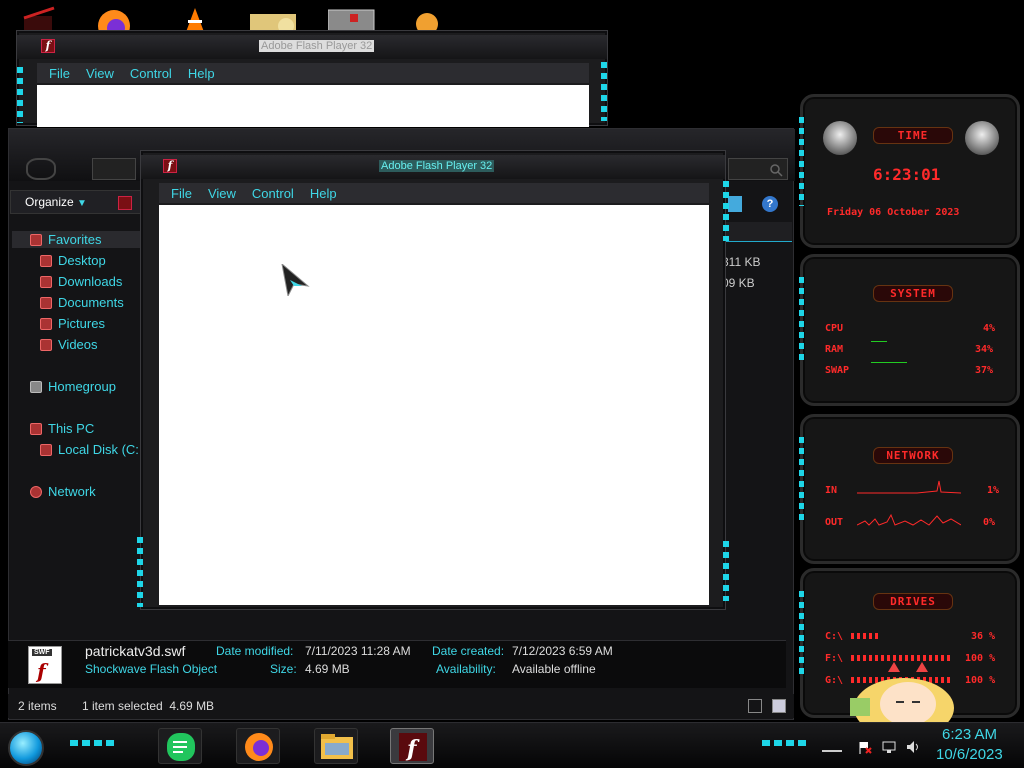 This screenshot has width=1024, height=768. What do you see at coordinates (755, 232) in the screenshot?
I see `column-header` at bounding box center [755, 232].